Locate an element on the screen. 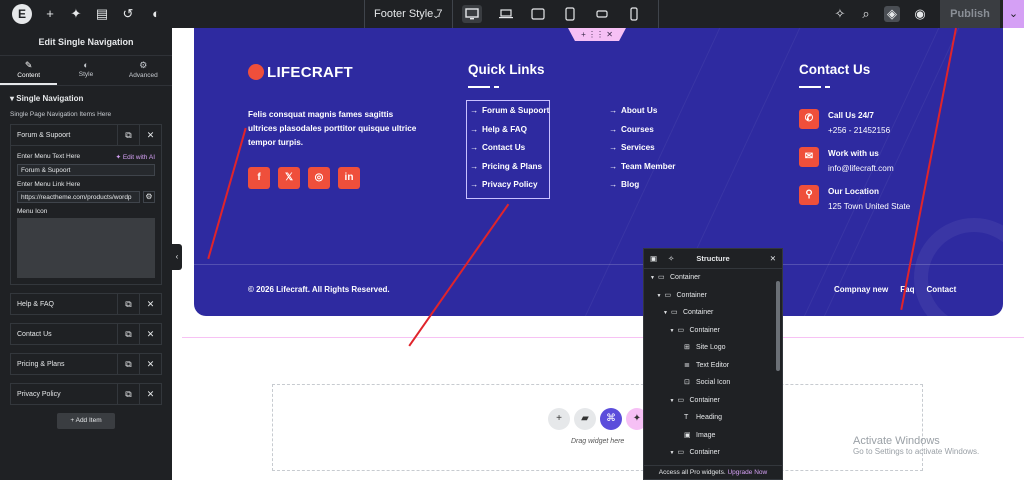  menu-icon-picker is located at coordinates (86, 248).